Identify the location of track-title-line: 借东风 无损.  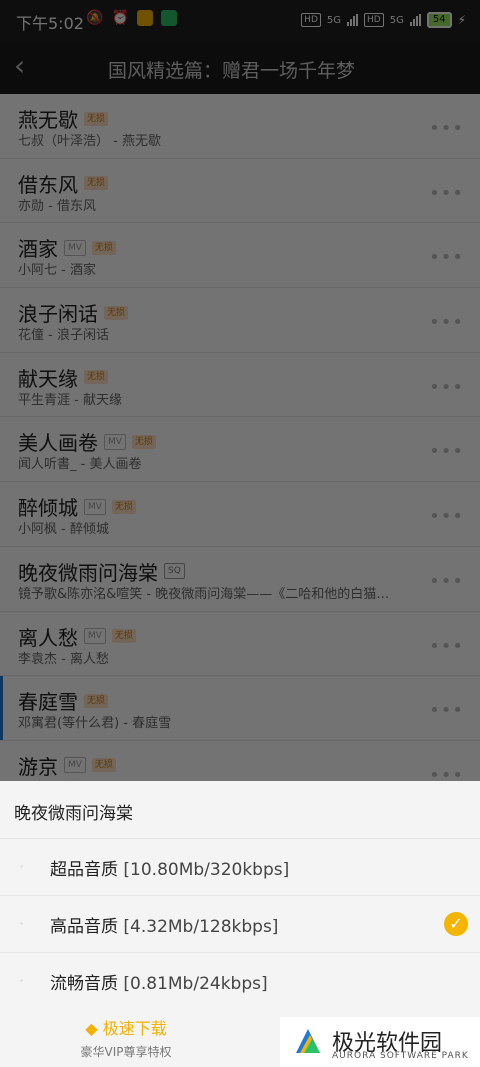
(63, 183).